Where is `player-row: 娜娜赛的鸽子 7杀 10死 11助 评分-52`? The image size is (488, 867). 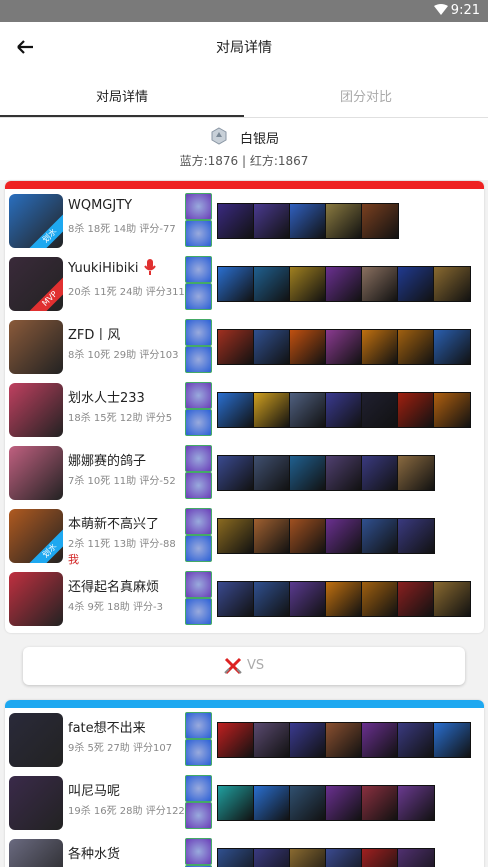
player-row: 娜娜赛的鸽子 7杀 10死 11助 评分-52 is located at coordinates (244, 472).